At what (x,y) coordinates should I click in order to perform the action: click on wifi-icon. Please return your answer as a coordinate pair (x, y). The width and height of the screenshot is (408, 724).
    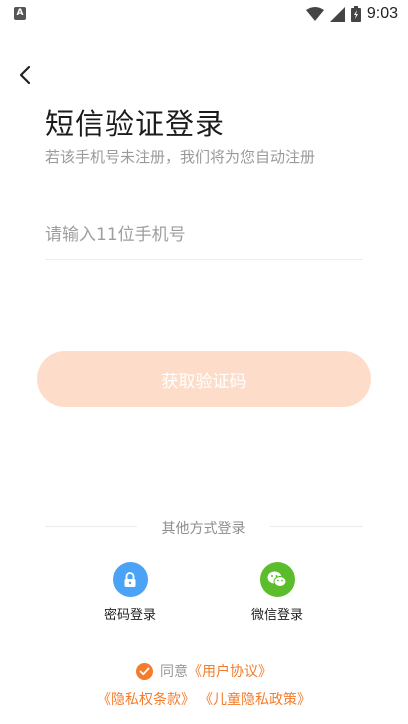
    Looking at the image, I should click on (314, 14).